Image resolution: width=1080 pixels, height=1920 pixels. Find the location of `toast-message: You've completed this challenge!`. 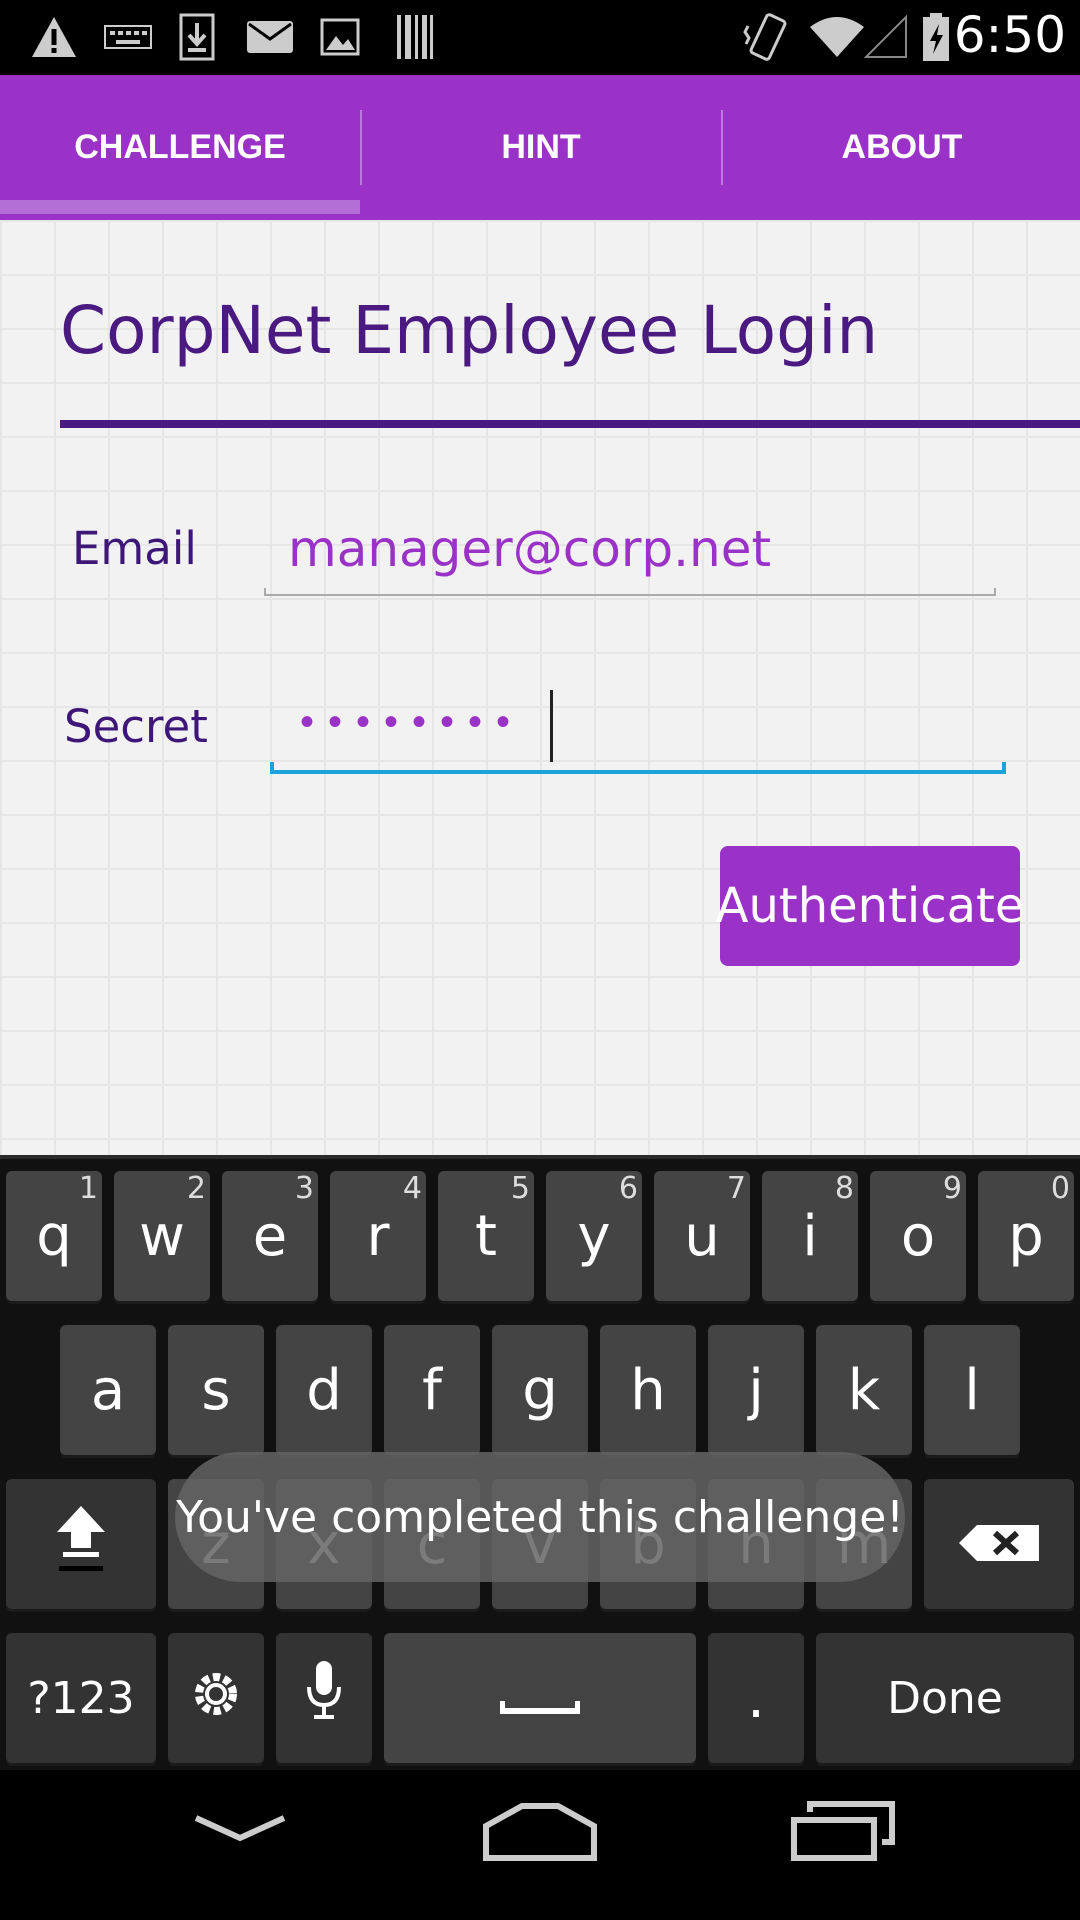

toast-message: You've completed this challenge! is located at coordinates (540, 1517).